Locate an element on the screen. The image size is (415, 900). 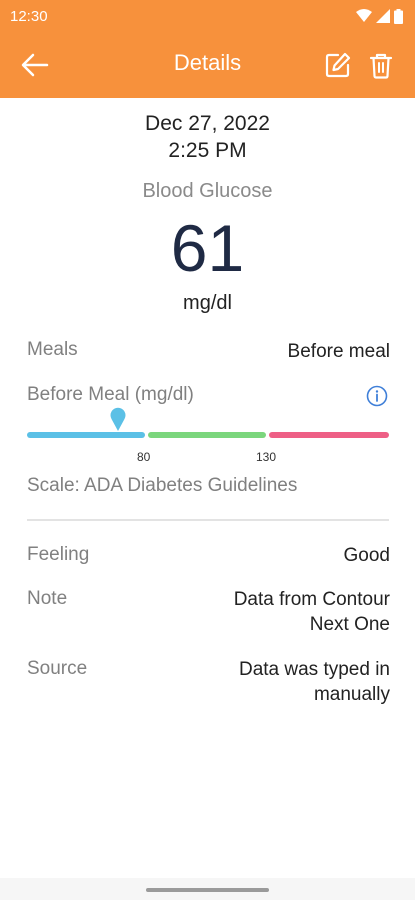
reading-time: 2:25 PM is located at coordinates (207, 150).